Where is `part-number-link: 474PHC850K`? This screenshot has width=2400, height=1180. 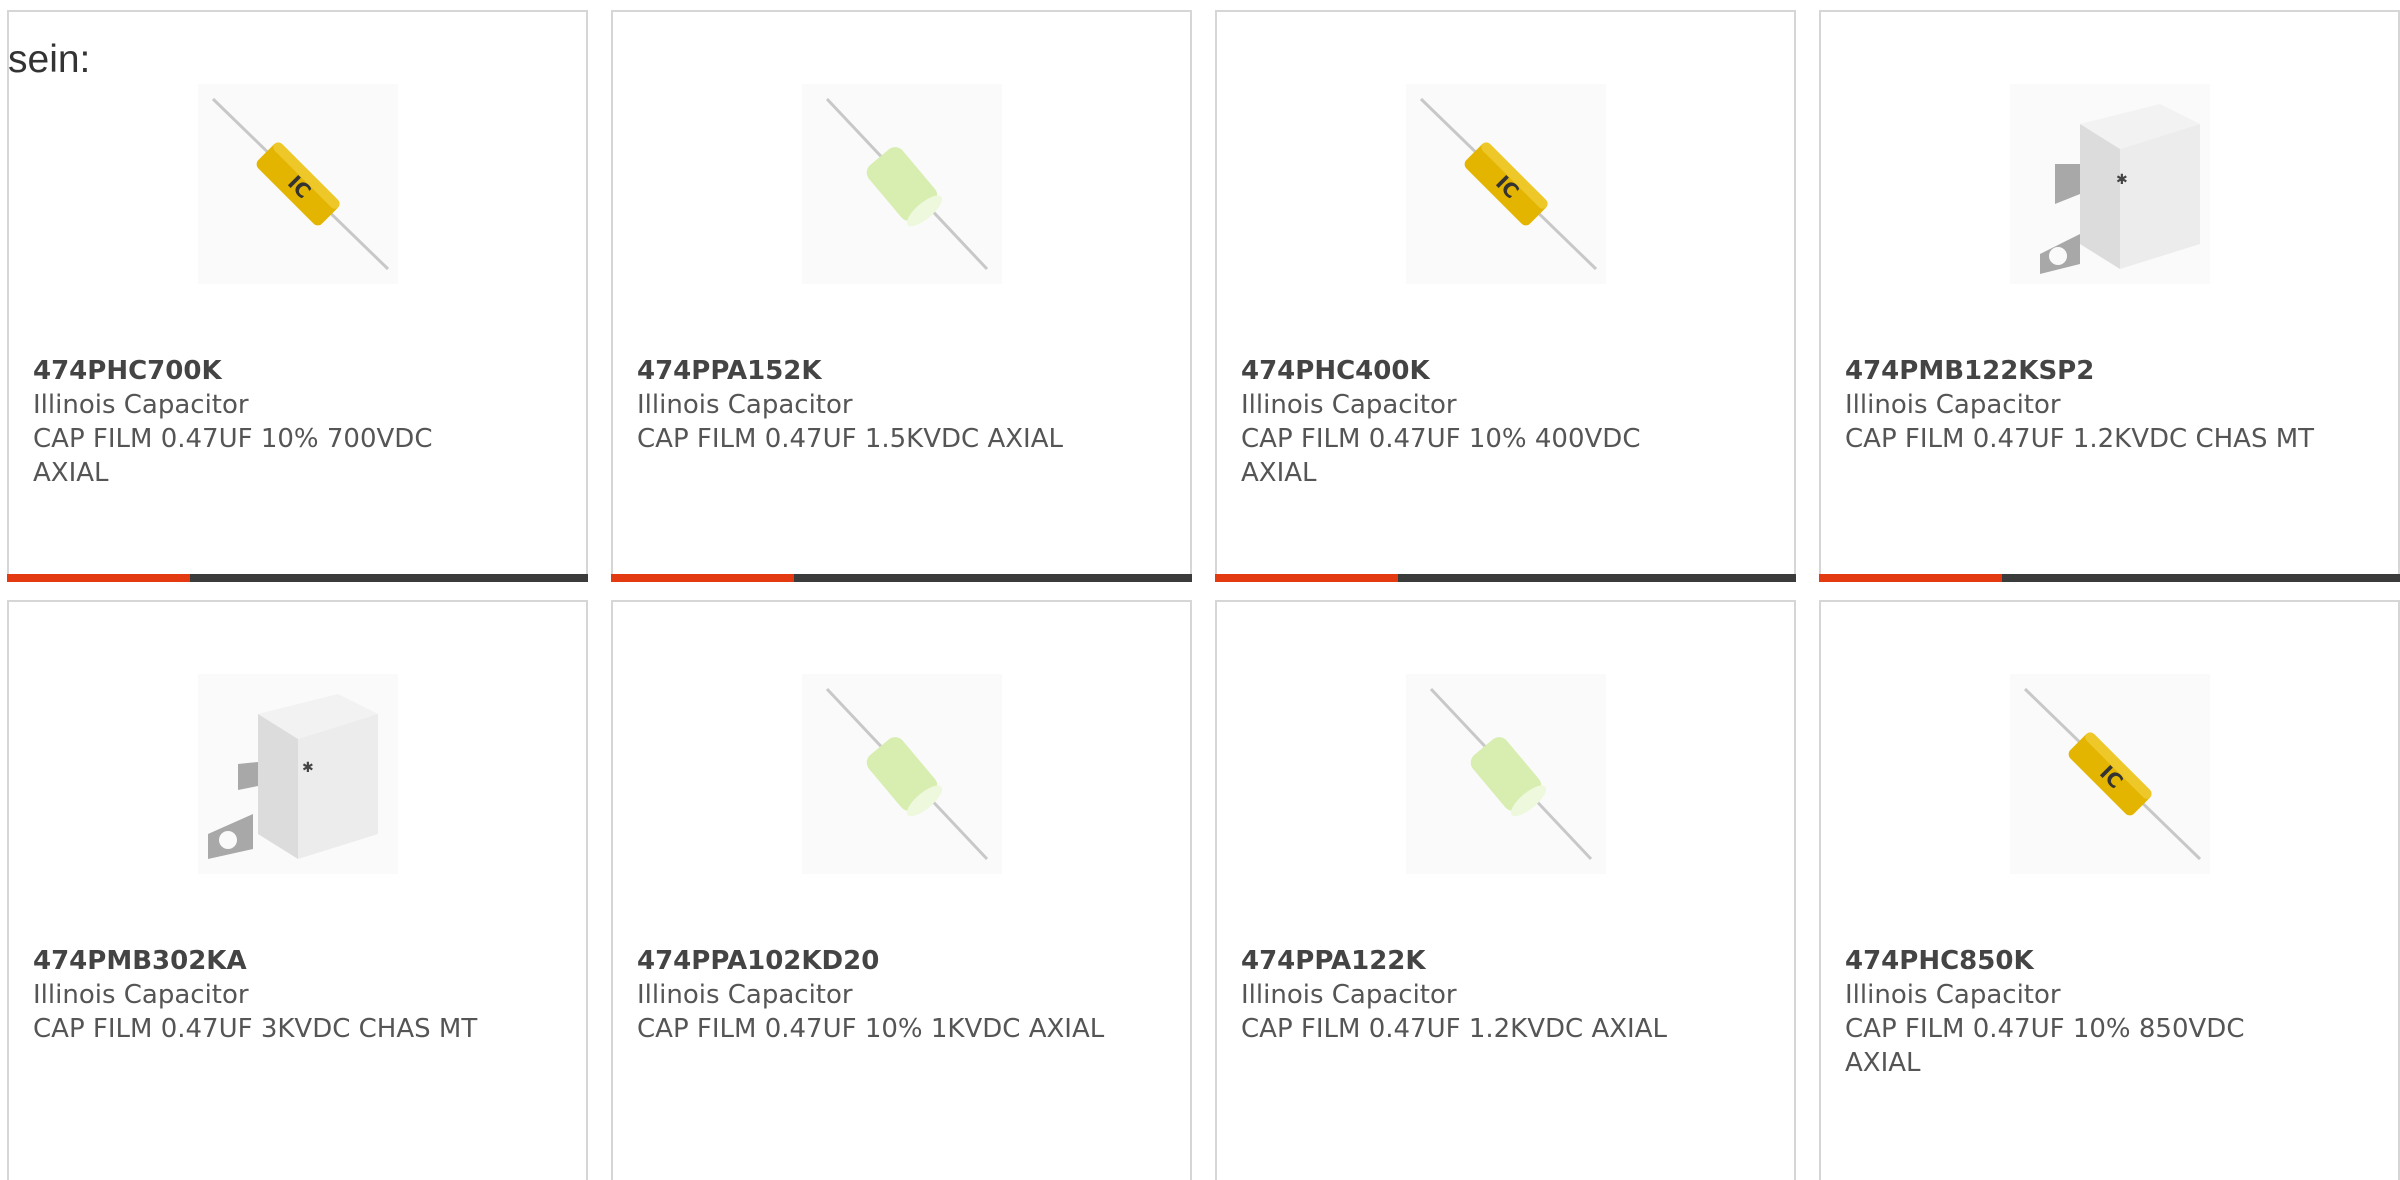 part-number-link: 474PHC850K is located at coordinates (2085, 961).